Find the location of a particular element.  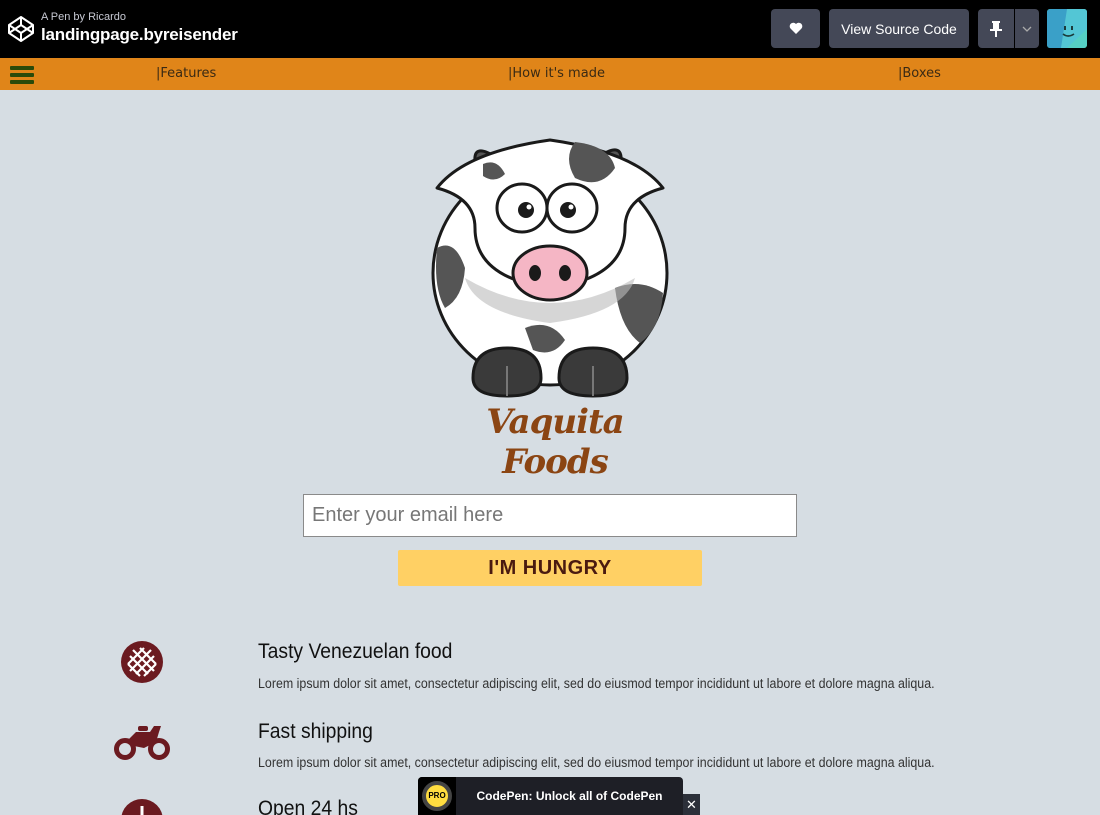

feature-title: Tasty Venezuelan food is located at coordinates (355, 651).